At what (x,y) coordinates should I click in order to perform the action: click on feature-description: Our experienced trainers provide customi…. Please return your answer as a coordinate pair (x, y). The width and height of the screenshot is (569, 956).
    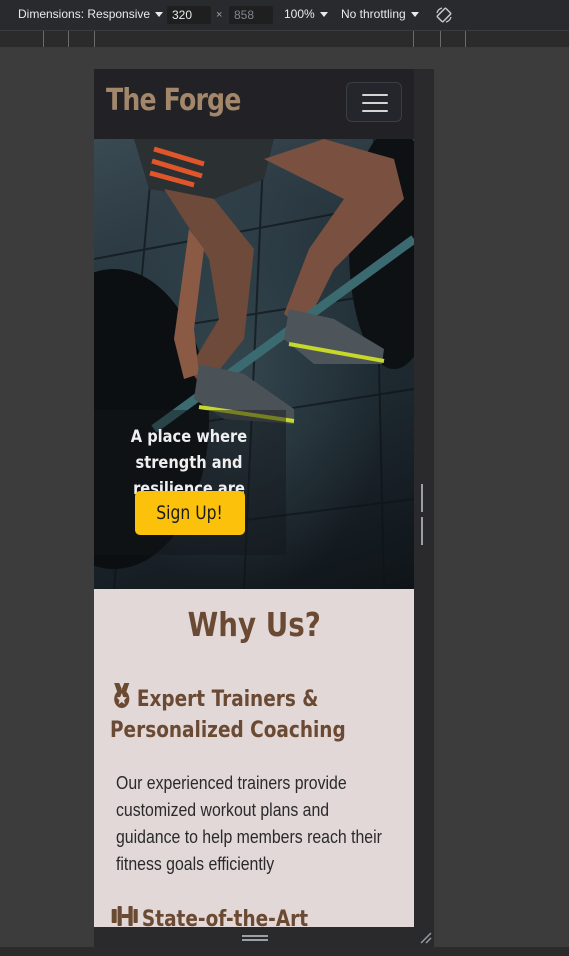
    Looking at the image, I should click on (249, 823).